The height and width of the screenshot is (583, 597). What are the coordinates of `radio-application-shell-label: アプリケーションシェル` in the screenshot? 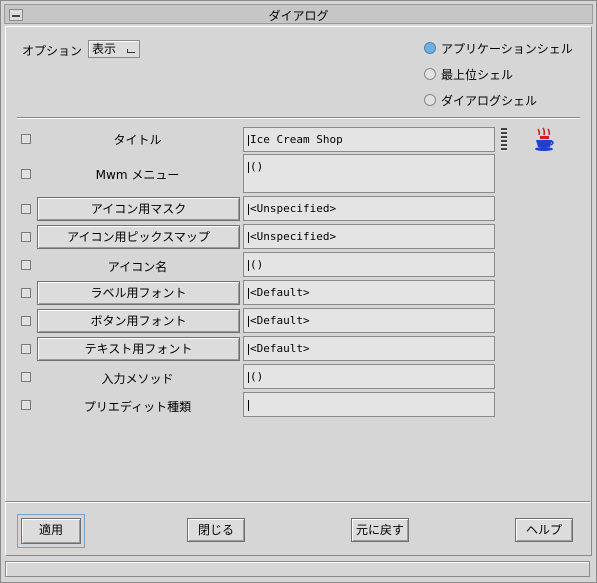 It's located at (507, 49).